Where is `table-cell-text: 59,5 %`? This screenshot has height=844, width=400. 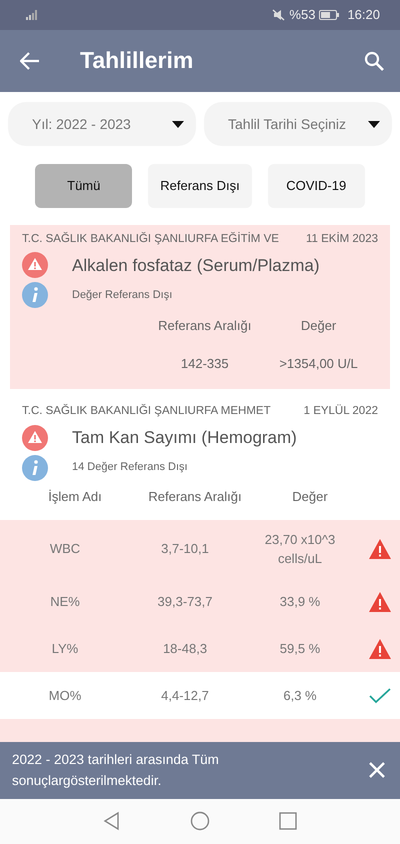 table-cell-text: 59,5 % is located at coordinates (300, 649).